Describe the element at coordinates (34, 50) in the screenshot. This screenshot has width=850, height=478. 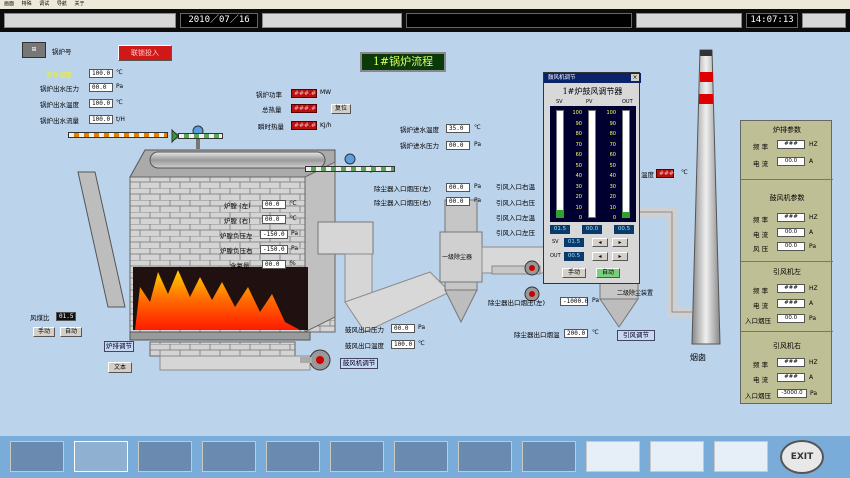
I see `boiler-icon: ⊞` at that location.